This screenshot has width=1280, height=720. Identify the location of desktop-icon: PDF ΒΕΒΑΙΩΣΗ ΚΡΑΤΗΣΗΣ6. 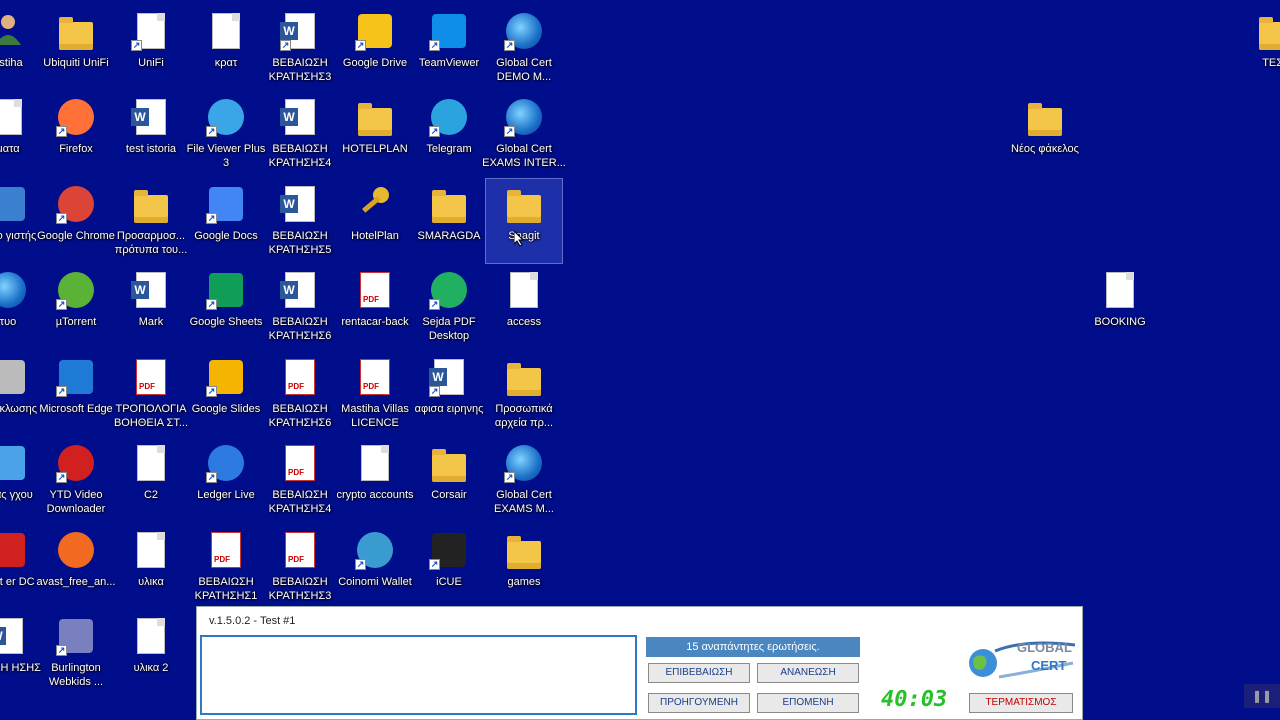
(300, 394).